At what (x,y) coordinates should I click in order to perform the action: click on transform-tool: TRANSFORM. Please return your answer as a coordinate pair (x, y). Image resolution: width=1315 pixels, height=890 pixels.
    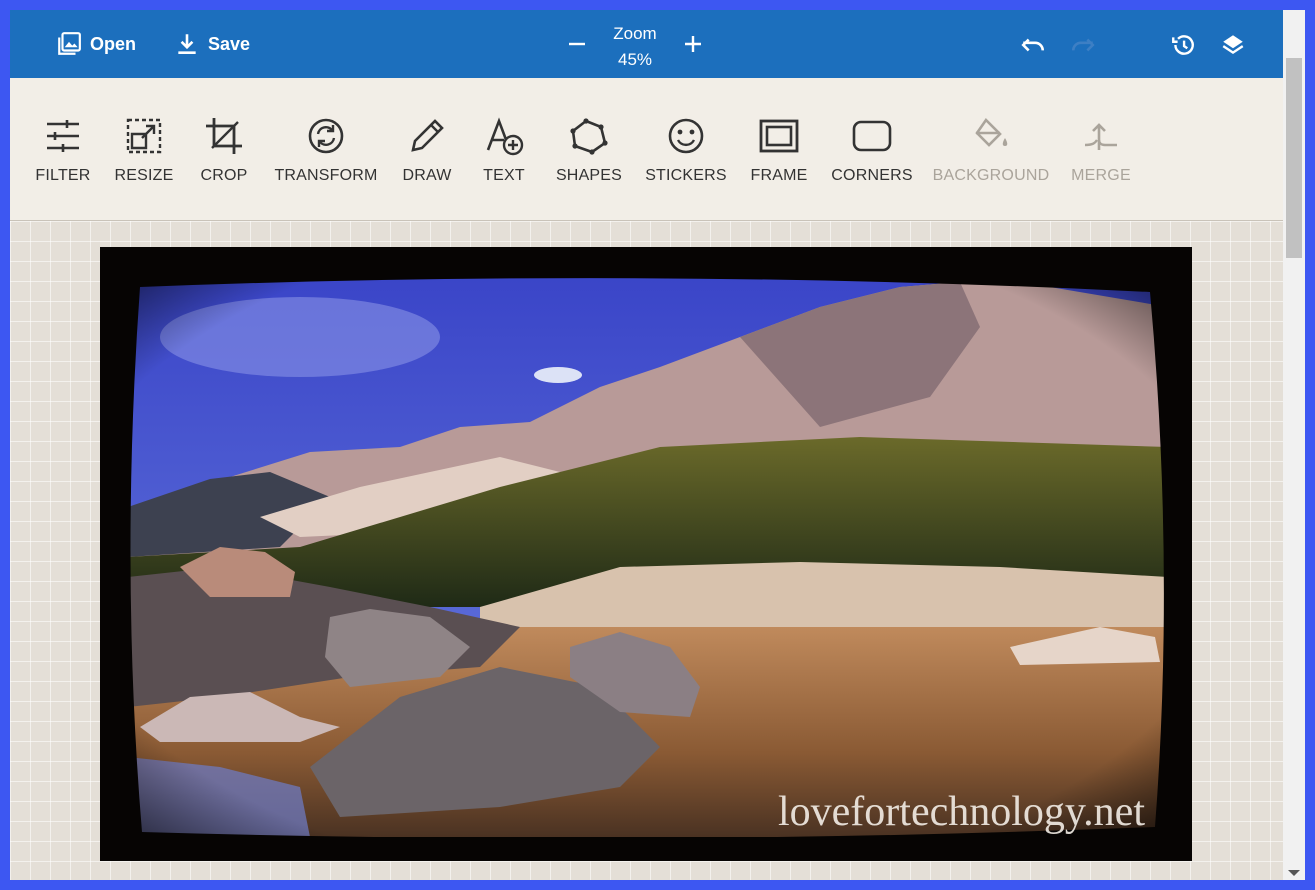
    Looking at the image, I should click on (326, 149).